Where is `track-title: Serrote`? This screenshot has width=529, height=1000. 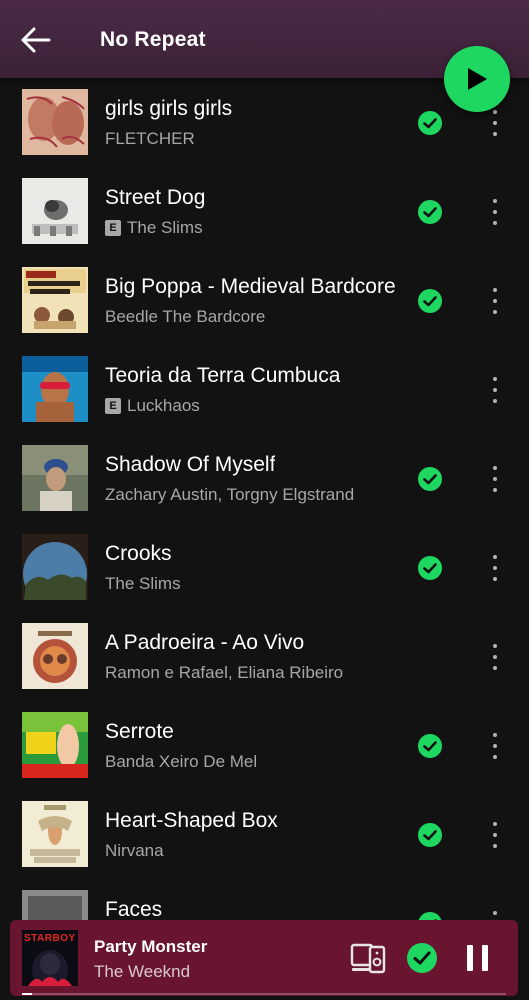
track-title: Serrote is located at coordinates (139, 731).